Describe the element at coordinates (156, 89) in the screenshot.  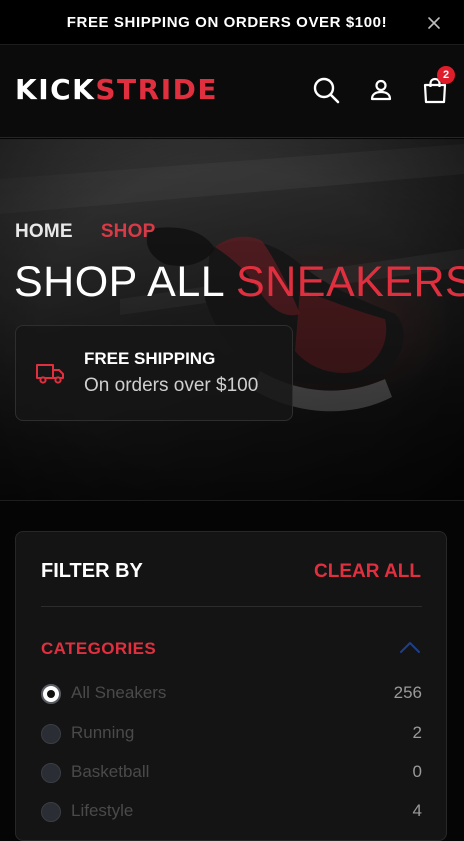
I see `logo-part-stride: STRIDE` at that location.